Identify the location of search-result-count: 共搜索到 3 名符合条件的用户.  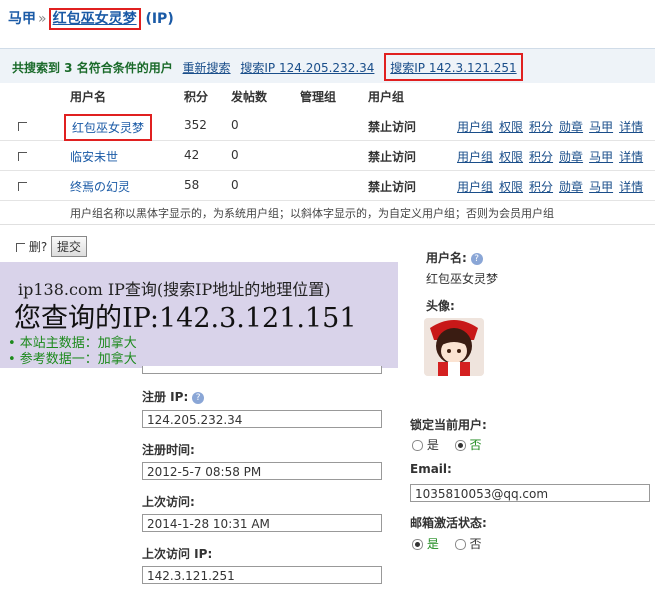
(92, 68).